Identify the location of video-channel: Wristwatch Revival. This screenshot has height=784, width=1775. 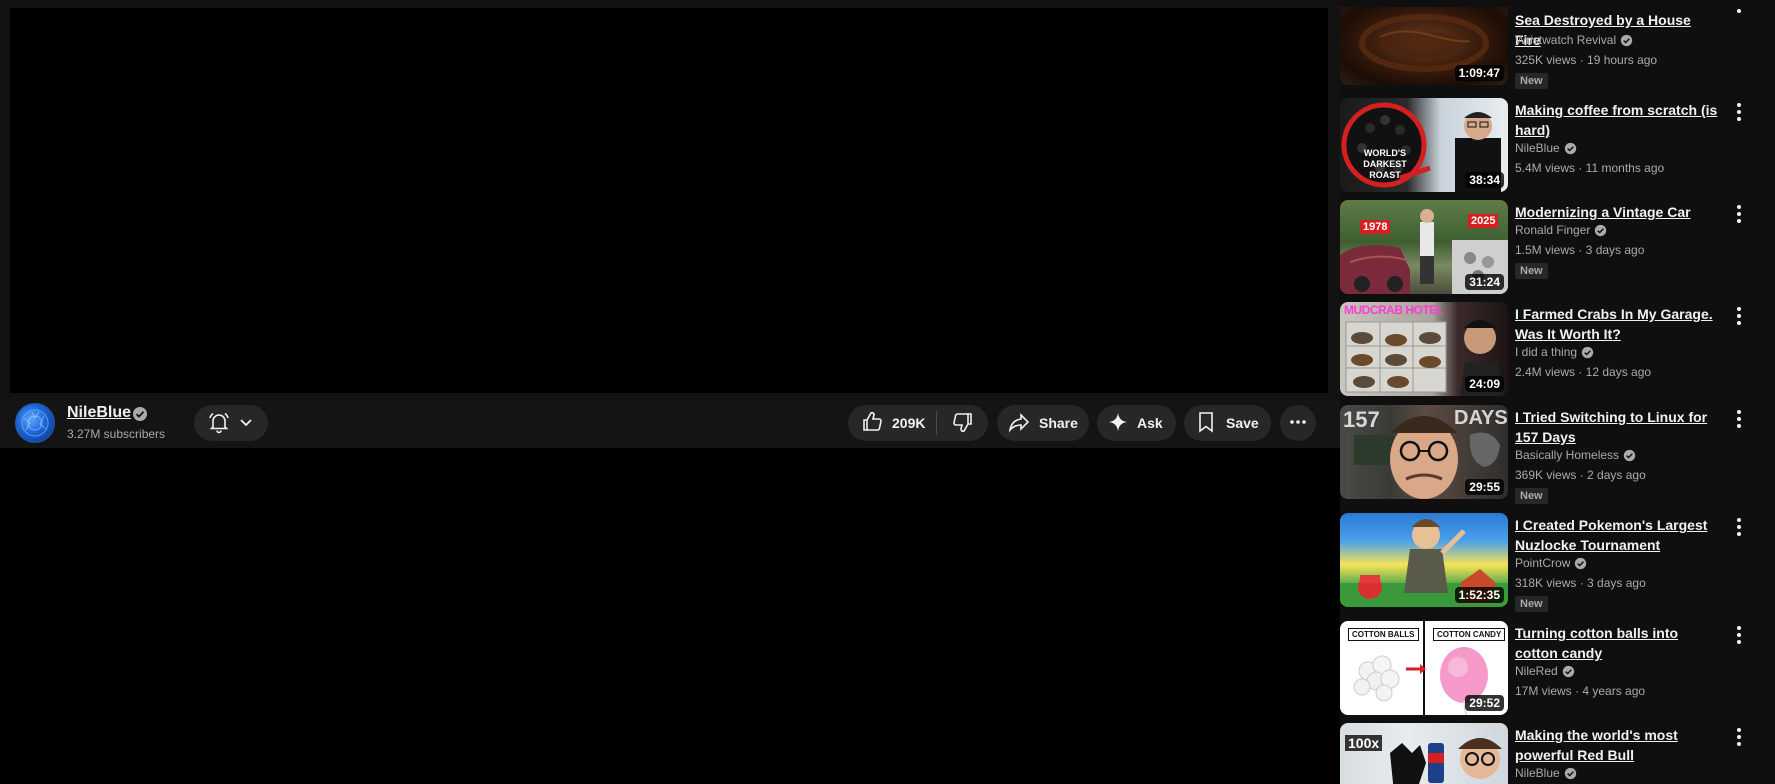
(1574, 40).